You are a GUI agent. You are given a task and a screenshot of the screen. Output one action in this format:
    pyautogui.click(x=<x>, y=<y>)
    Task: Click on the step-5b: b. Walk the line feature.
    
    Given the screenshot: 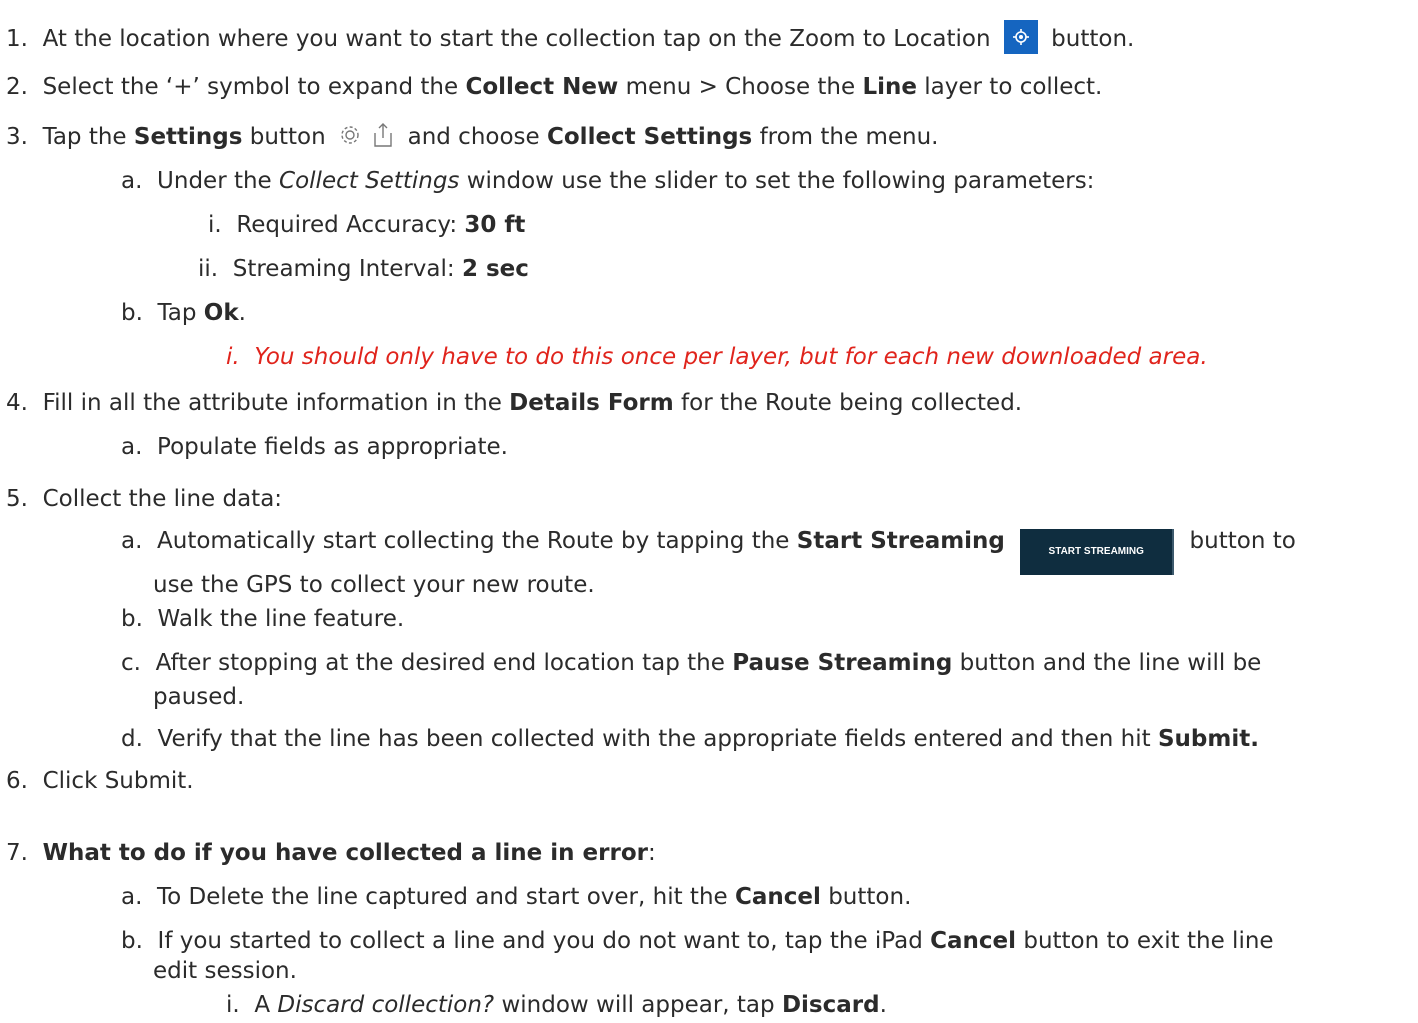 What is the action you would take?
    pyautogui.click(x=263, y=619)
    